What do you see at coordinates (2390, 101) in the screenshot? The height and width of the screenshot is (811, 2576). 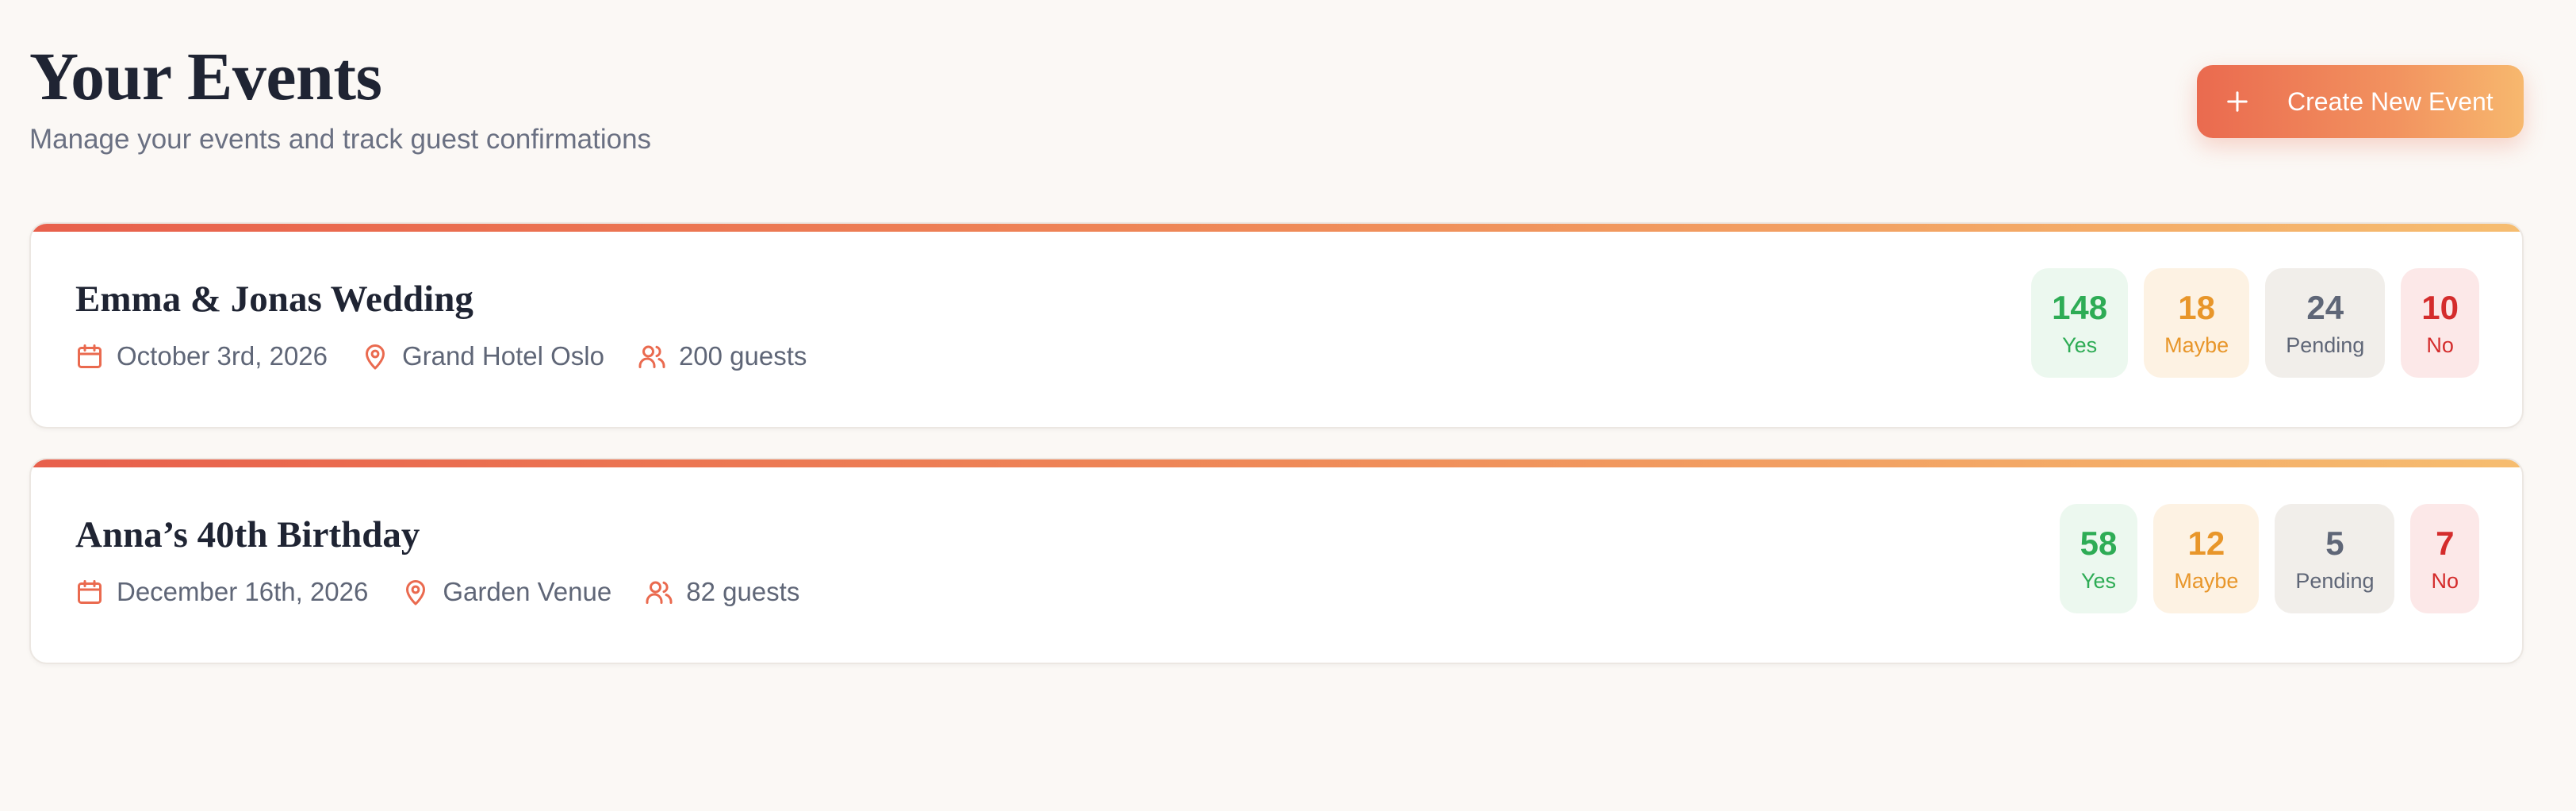 I see `create-new-event-label: Create New Event` at bounding box center [2390, 101].